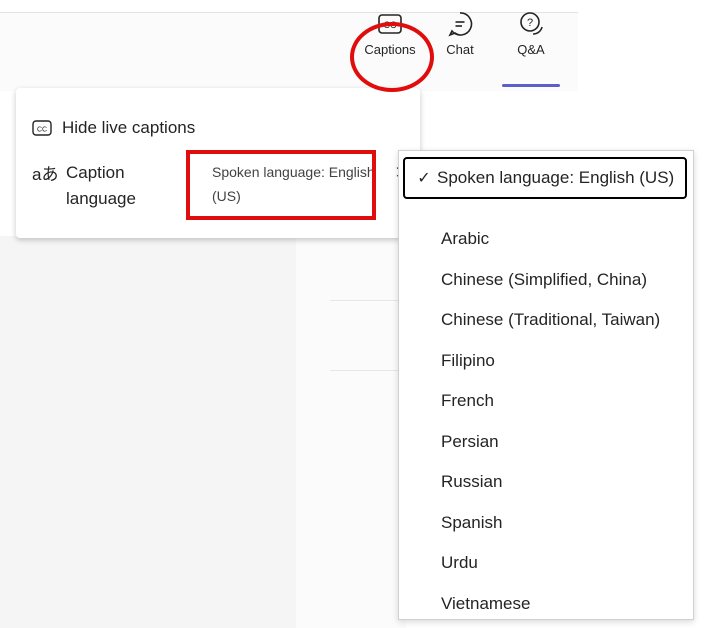  Describe the element at coordinates (546, 523) in the screenshot. I see `language-option-spanish: Spanish` at that location.